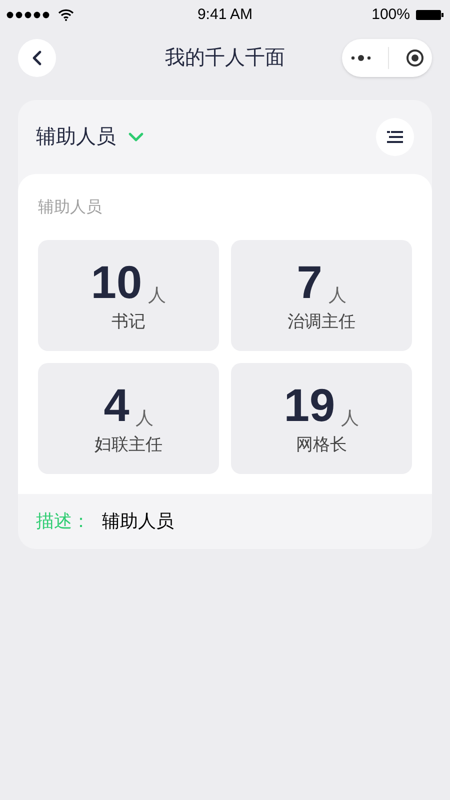 The image size is (450, 800). What do you see at coordinates (138, 521) in the screenshot?
I see `description-value: 辅助人员` at bounding box center [138, 521].